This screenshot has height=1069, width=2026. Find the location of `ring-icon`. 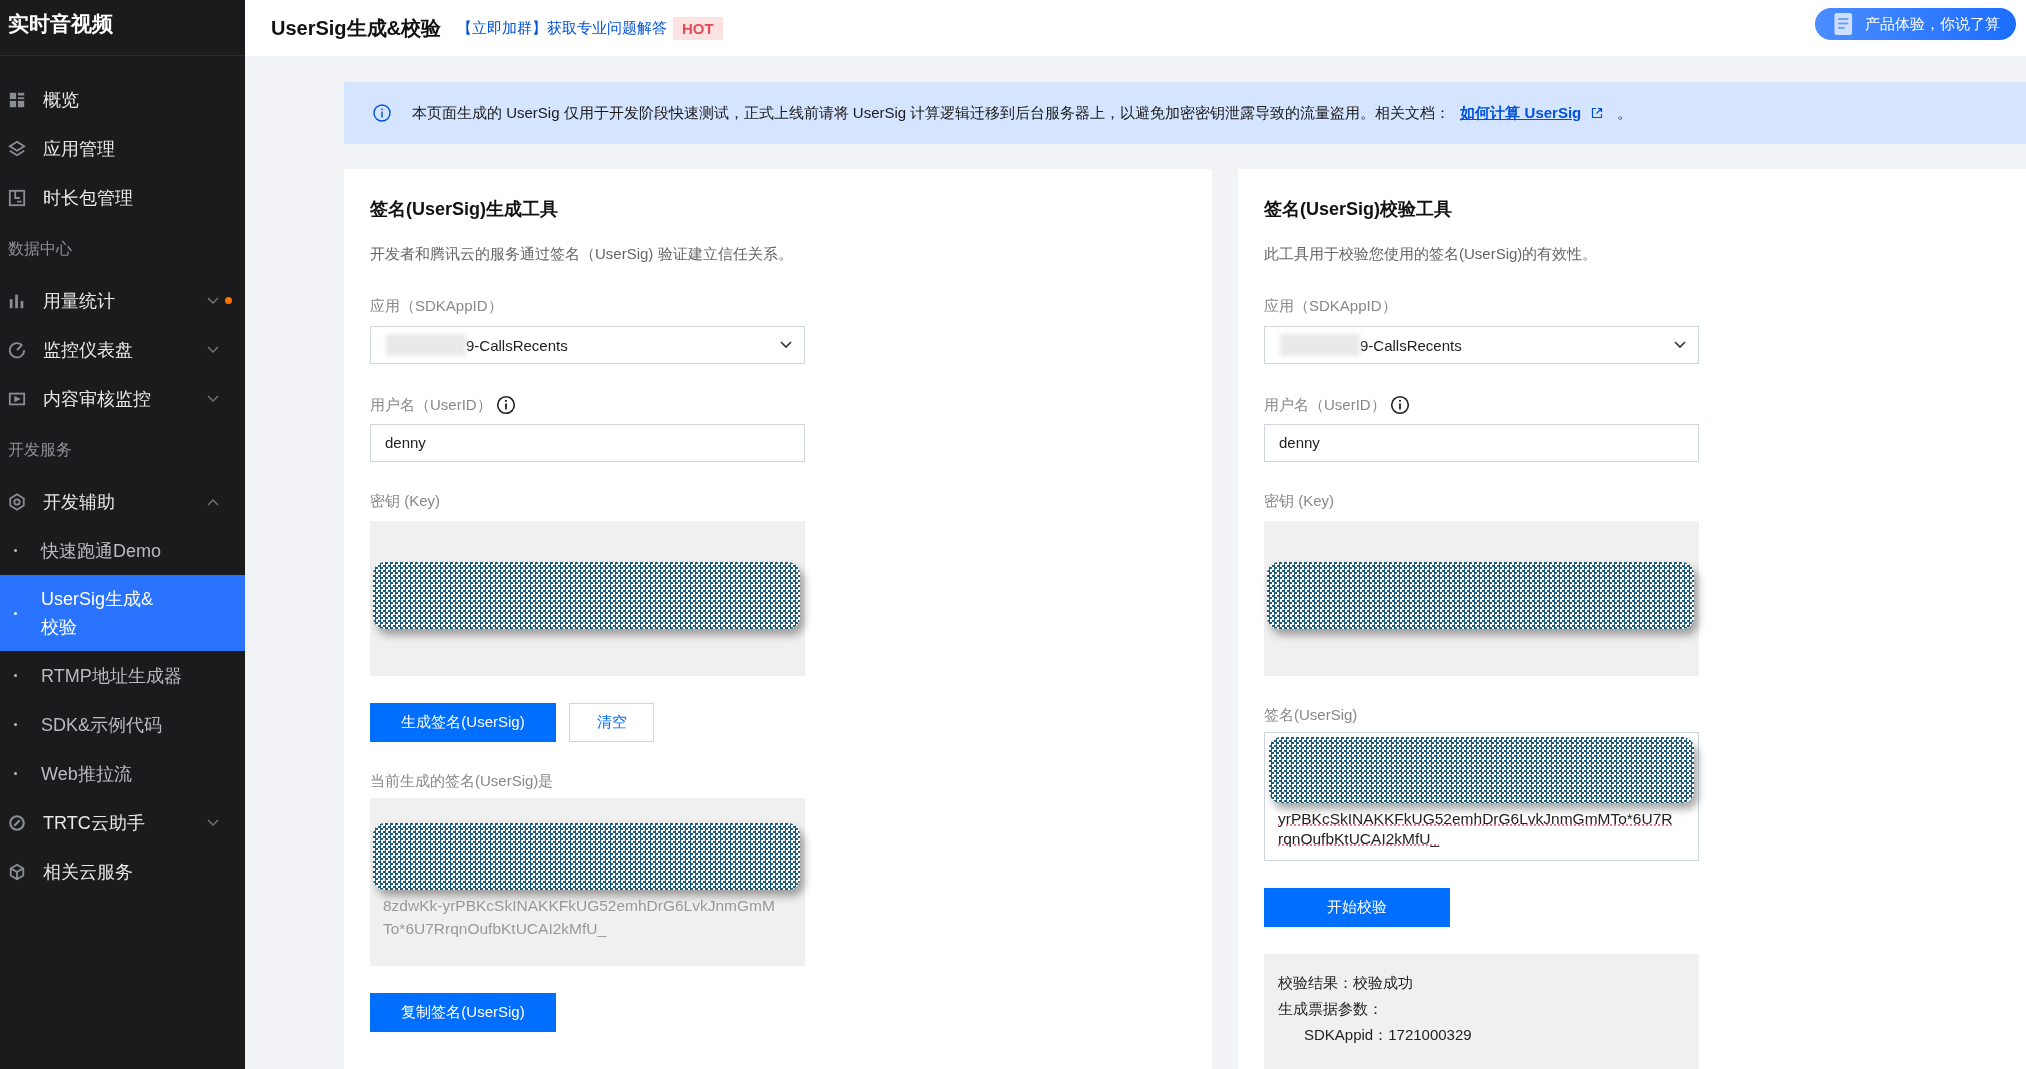

ring-icon is located at coordinates (17, 822).